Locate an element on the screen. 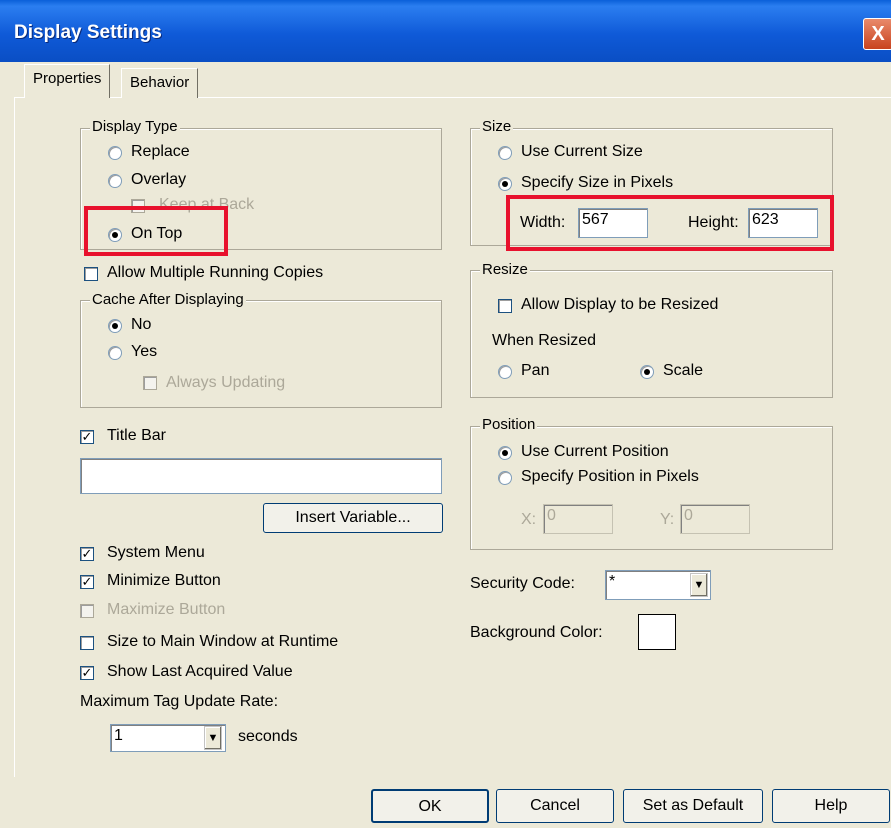  ok-button: OK is located at coordinates (430, 806).